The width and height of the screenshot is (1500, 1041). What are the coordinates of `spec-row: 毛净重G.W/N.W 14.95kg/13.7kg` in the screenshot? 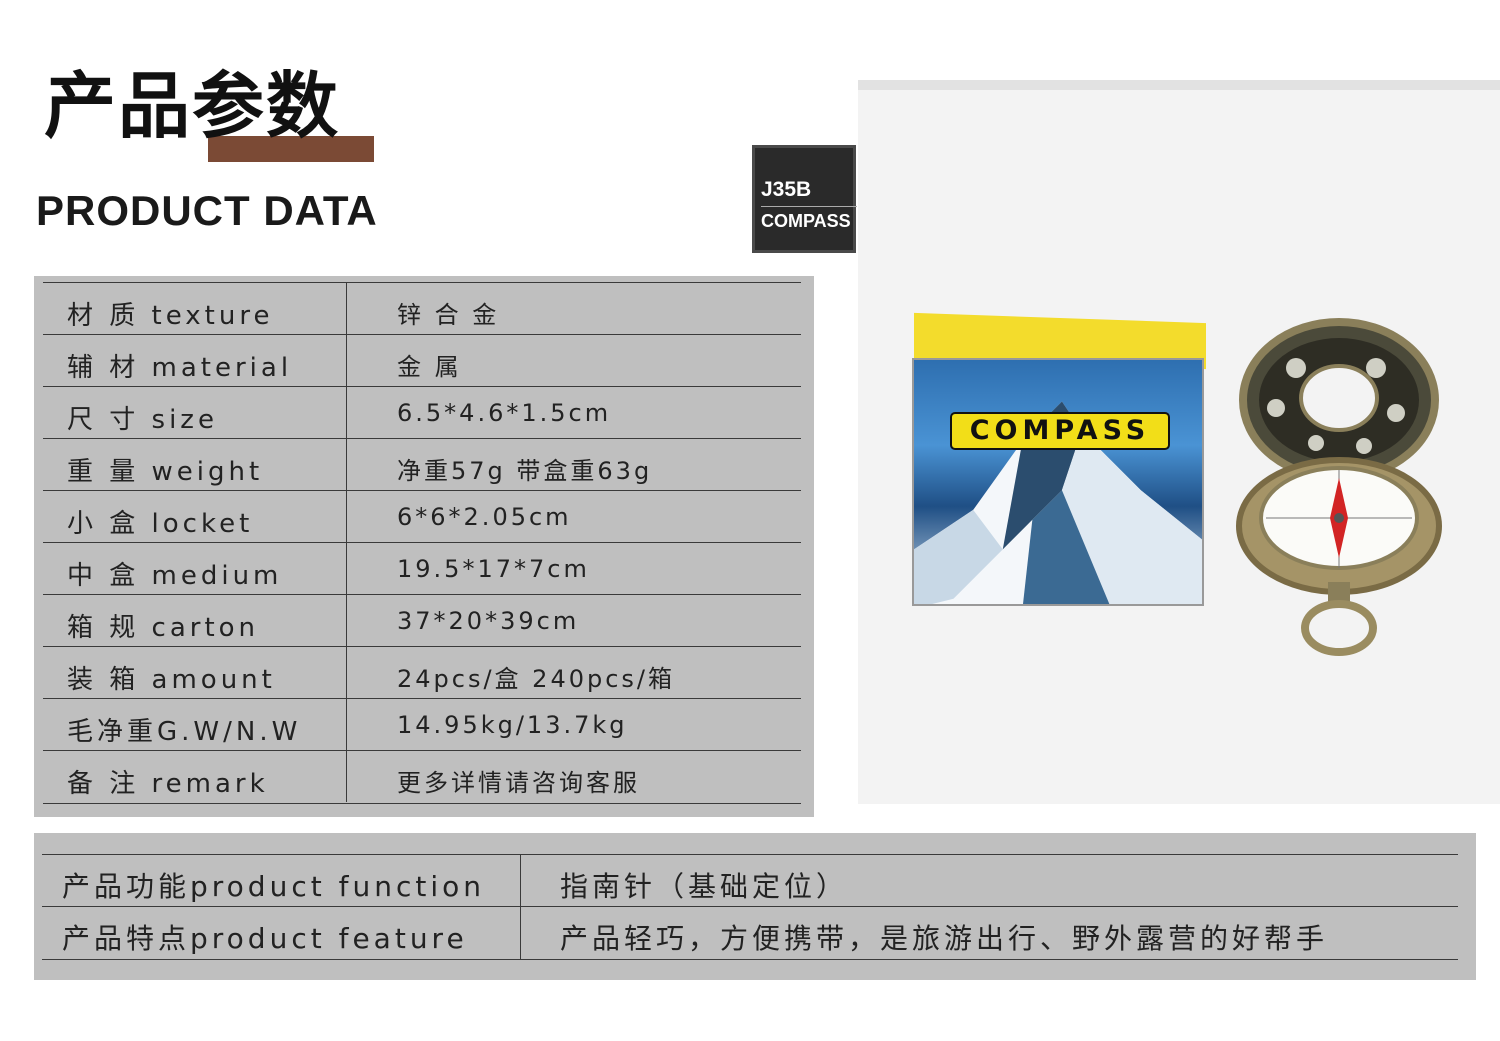 It's located at (422, 724).